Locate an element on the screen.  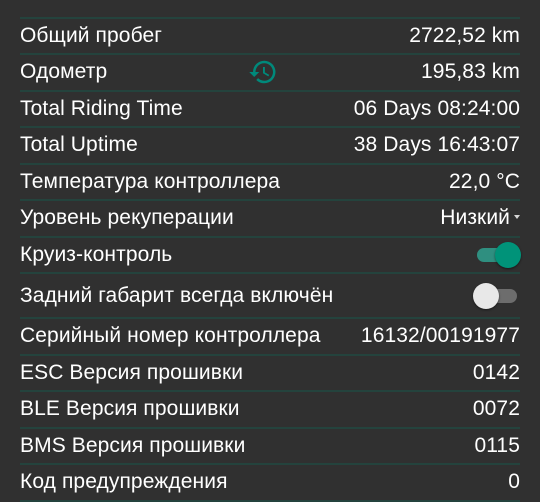
cruise-control-label: Круиз-контроль is located at coordinates (96, 254).